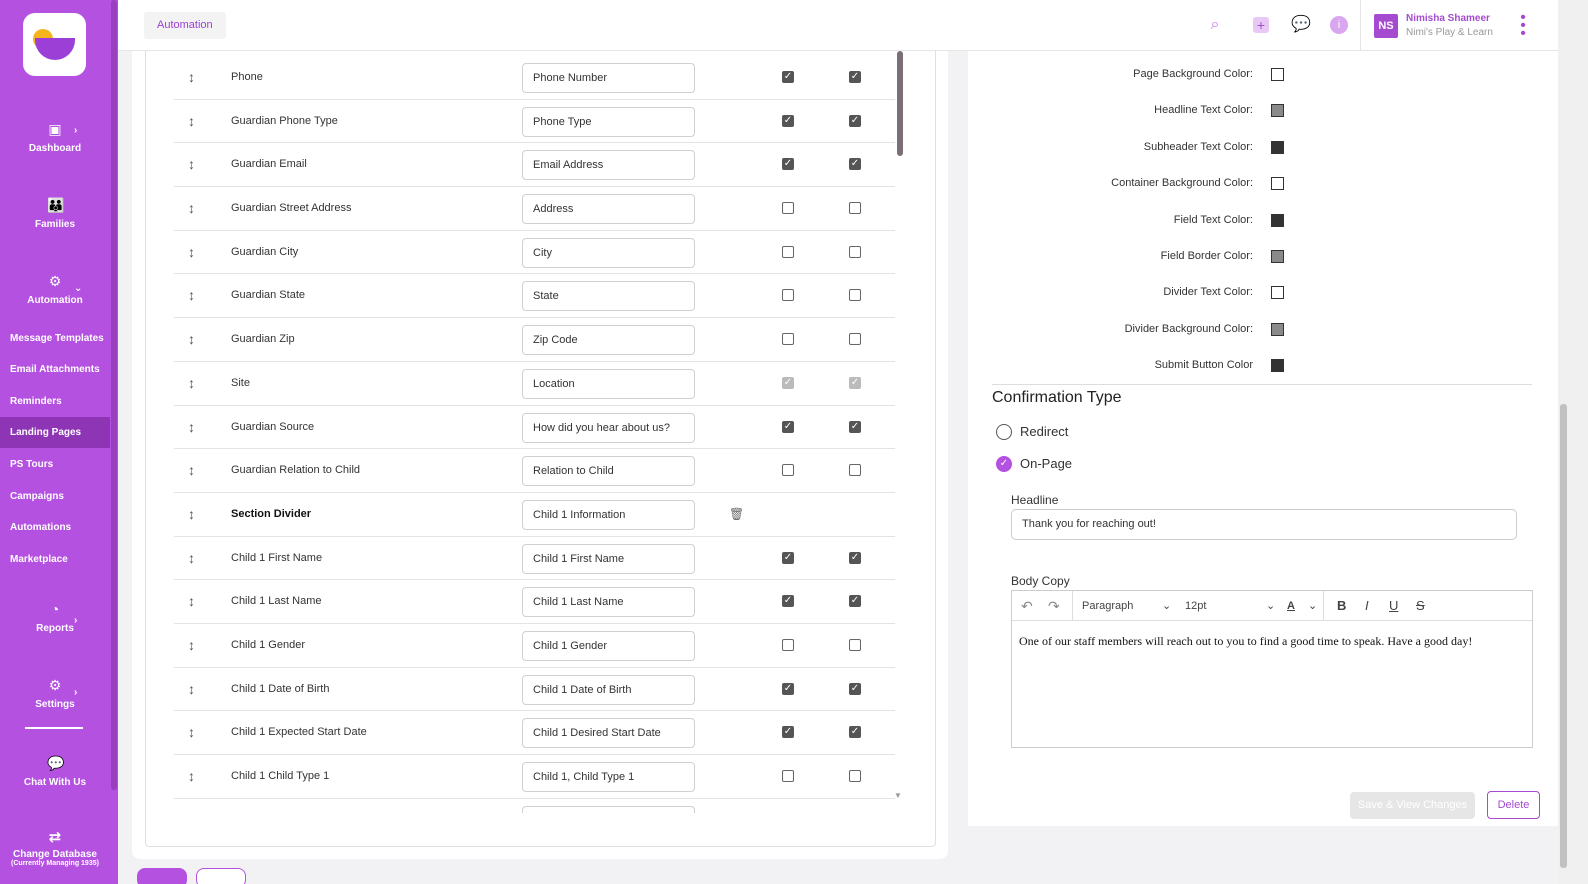 The width and height of the screenshot is (1588, 884). Describe the element at coordinates (608, 733) in the screenshot. I see `field-display-name-input: Child 1 Desired Start Date` at that location.